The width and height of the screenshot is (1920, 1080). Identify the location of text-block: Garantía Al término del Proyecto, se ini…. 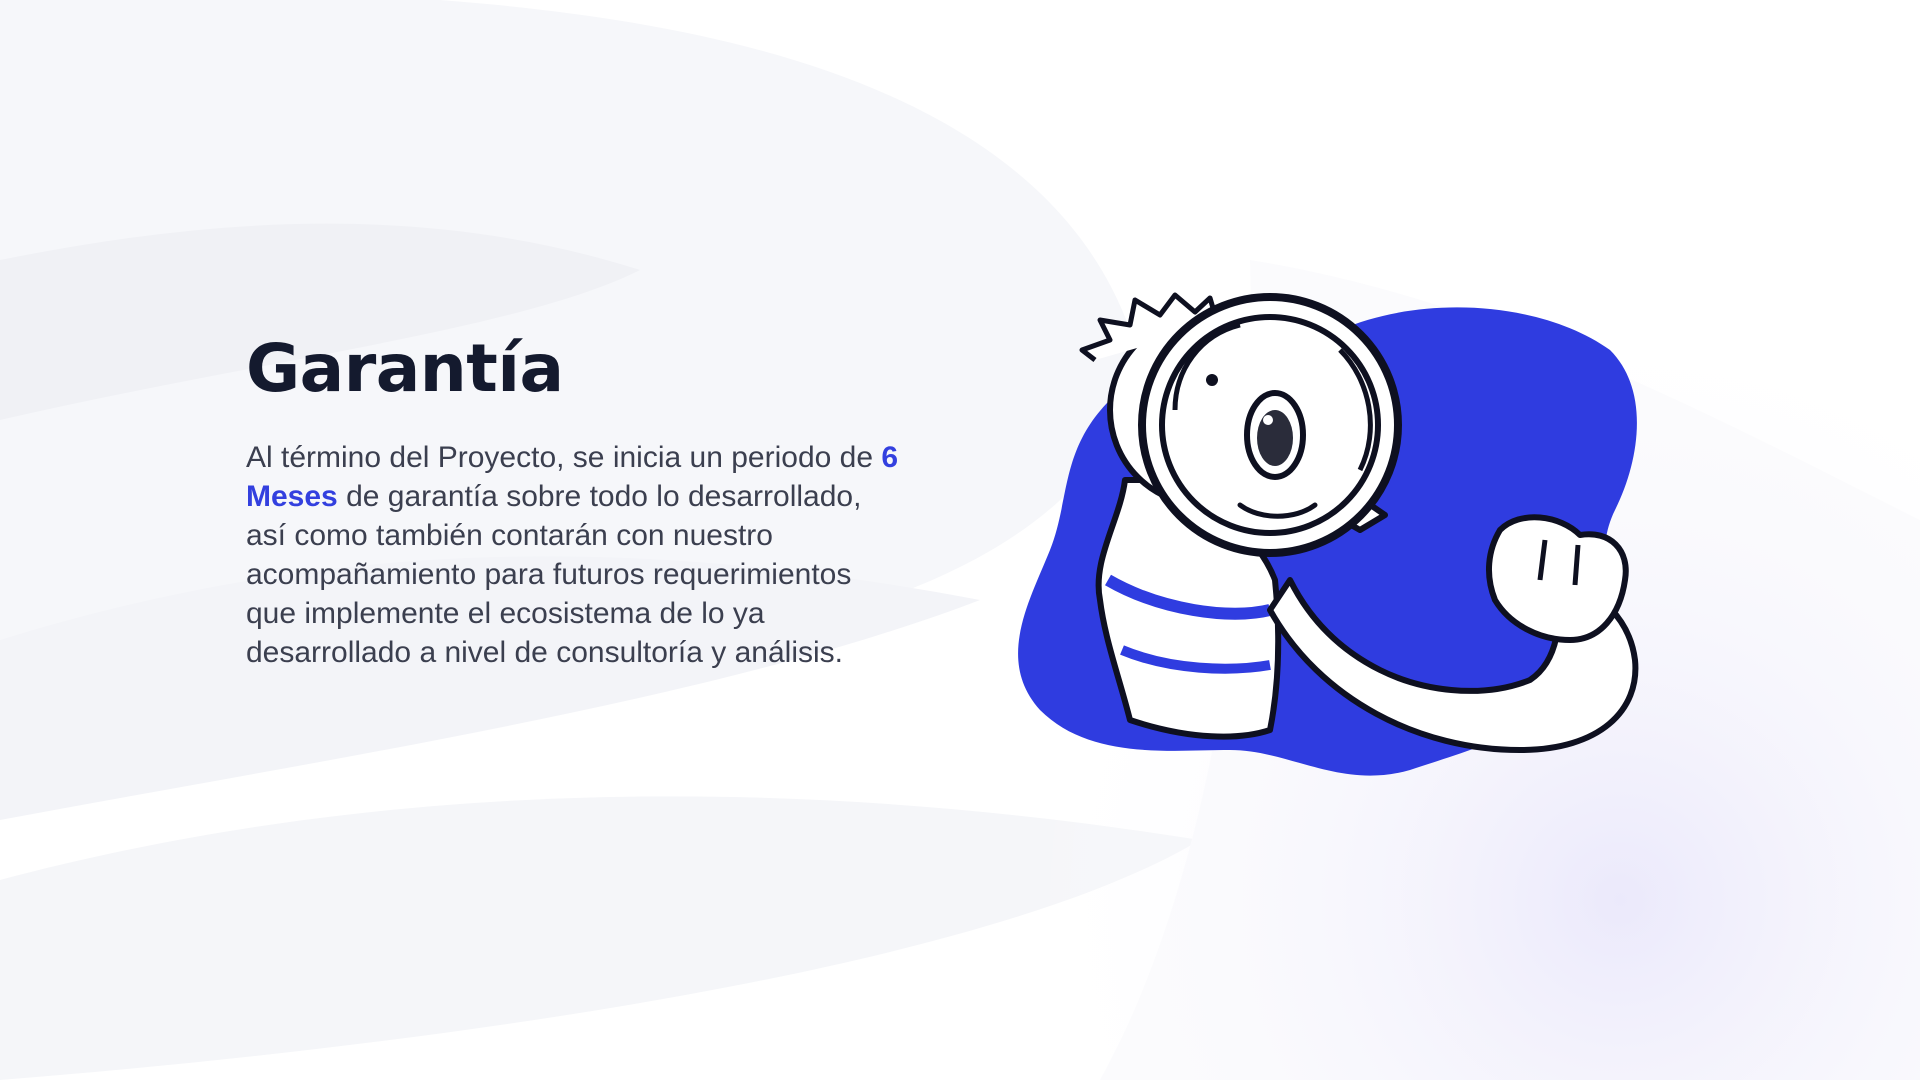
(576, 501).